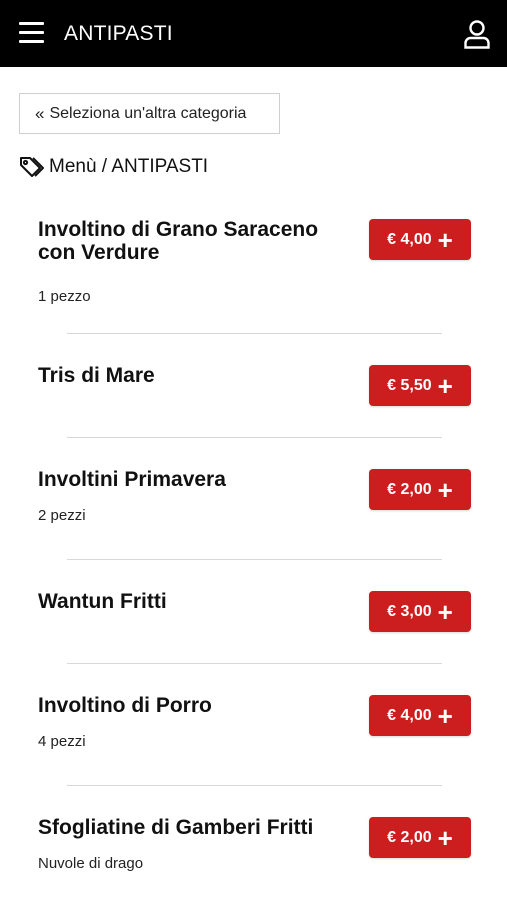  I want to click on menu-item: Wantun Fritti € 3,00 +, so click(254, 611).